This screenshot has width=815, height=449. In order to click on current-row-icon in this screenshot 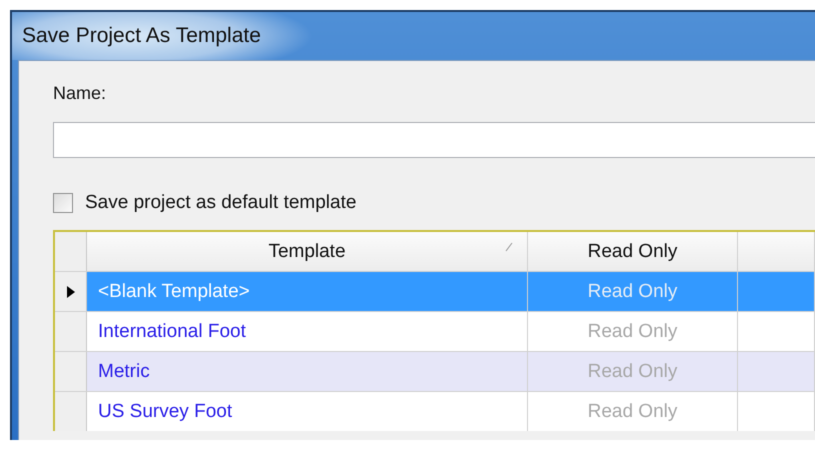, I will do `click(70, 292)`.